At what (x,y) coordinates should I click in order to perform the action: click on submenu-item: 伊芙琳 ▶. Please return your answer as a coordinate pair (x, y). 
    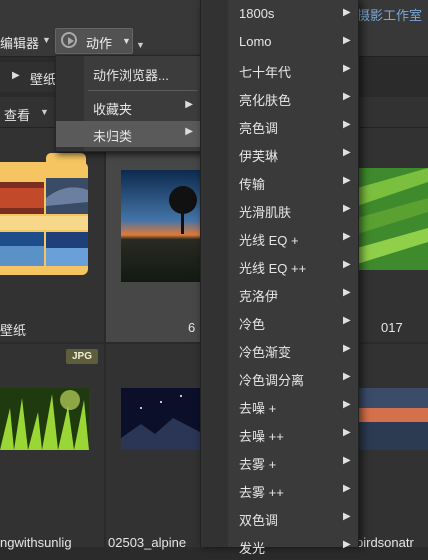
    Looking at the image, I should click on (279, 154).